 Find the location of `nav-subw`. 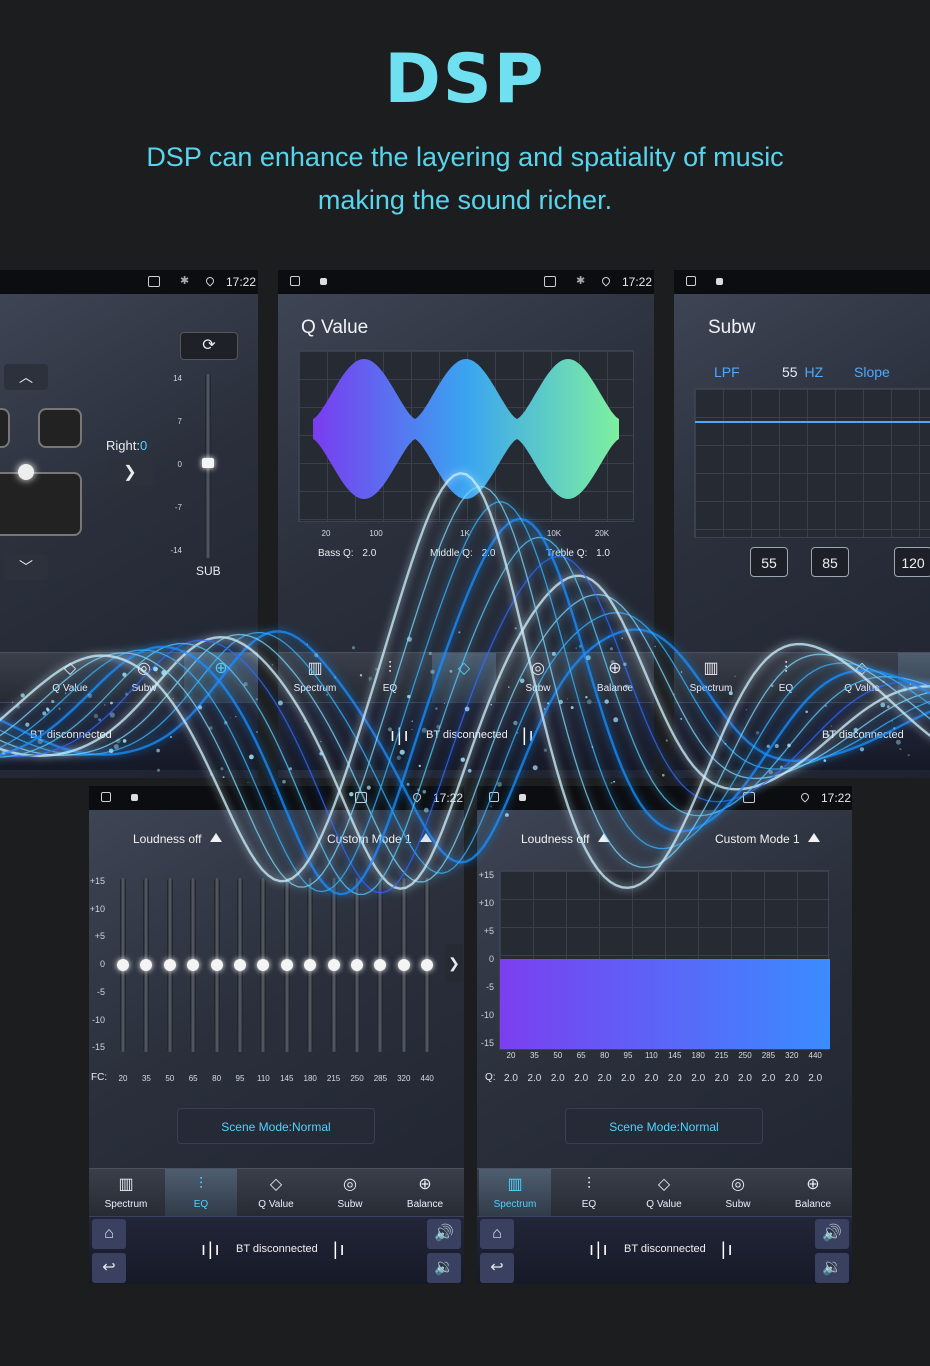

nav-subw is located at coordinates (914, 678).